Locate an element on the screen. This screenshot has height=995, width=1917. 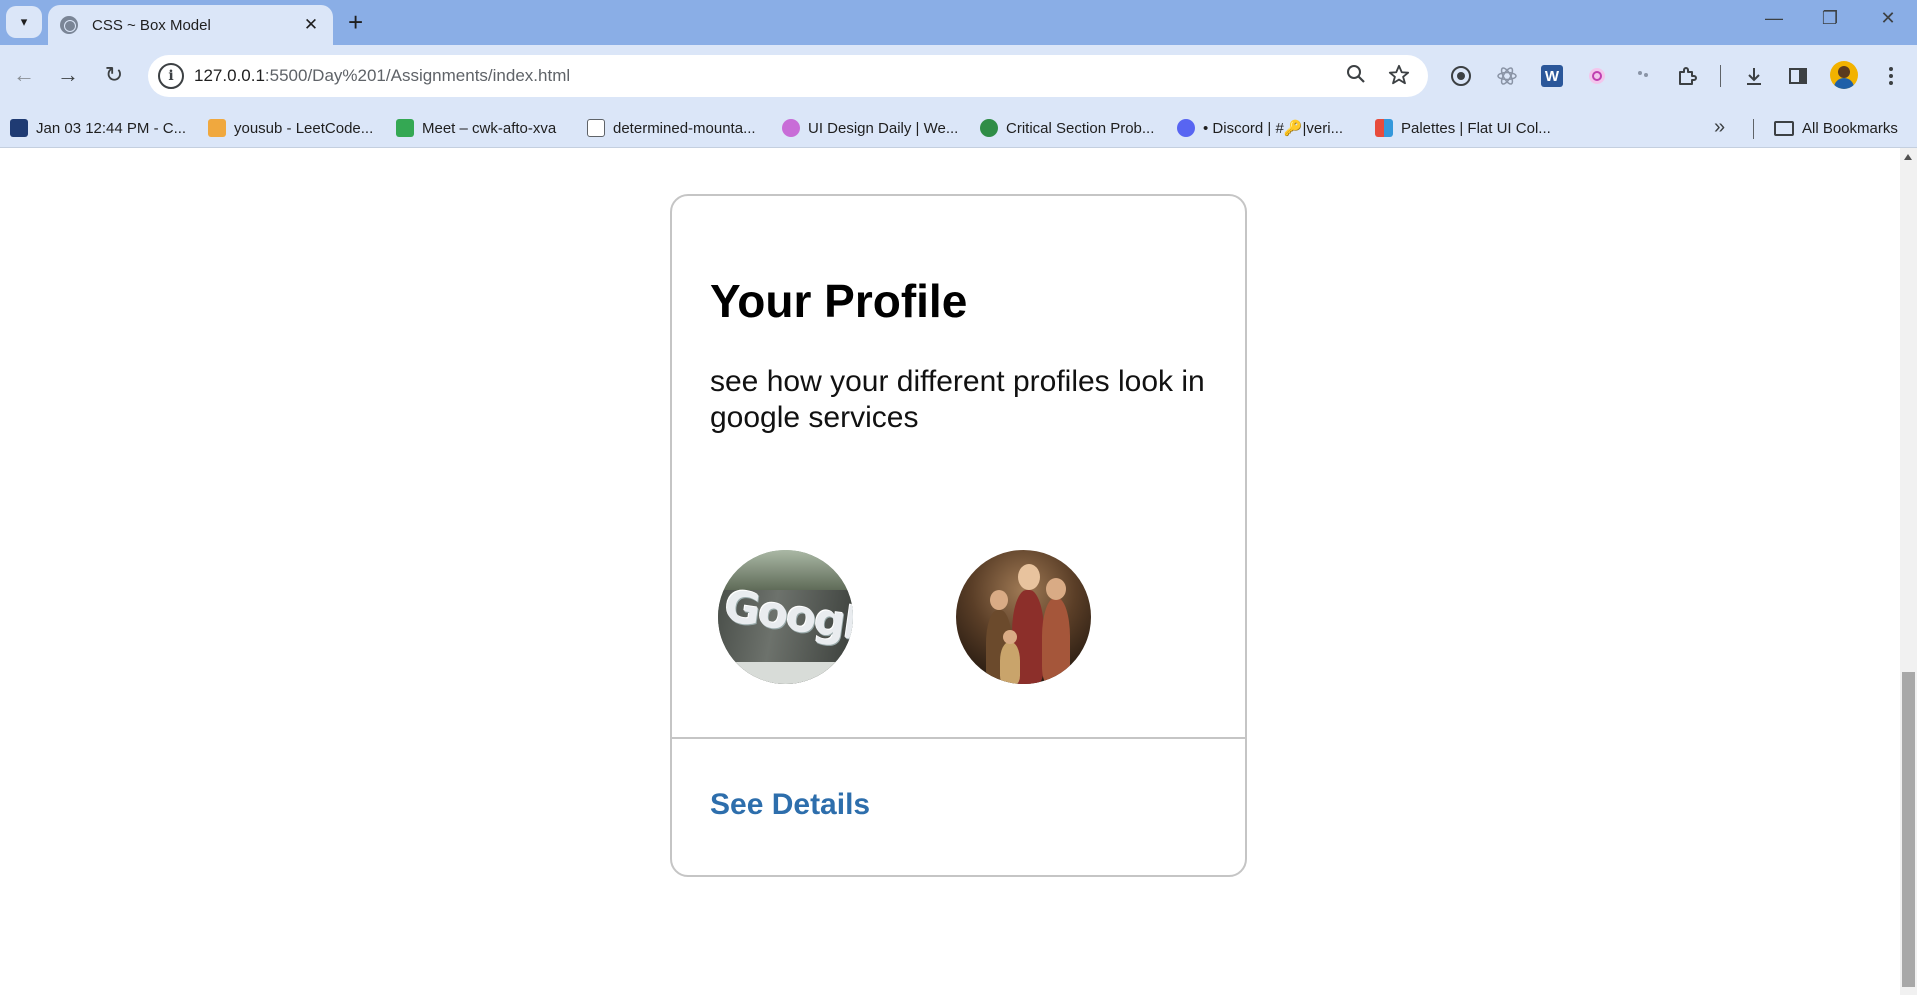
zoom-icon is located at coordinates (1356, 77).